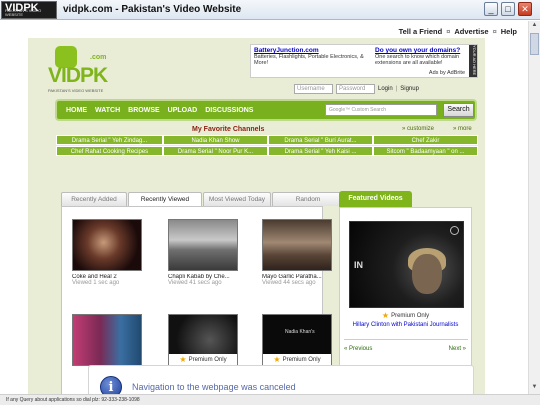 Image resolution: width=540 pixels, height=405 pixels. I want to click on divider, so click(406, 339).